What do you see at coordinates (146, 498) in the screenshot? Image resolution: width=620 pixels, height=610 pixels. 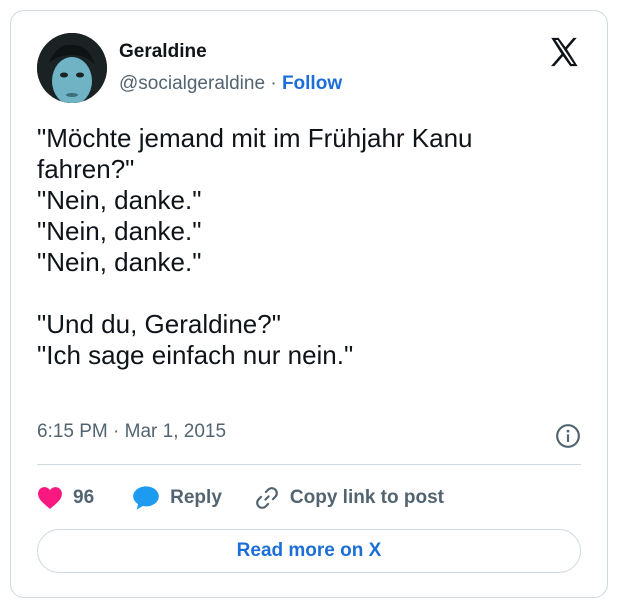 I see `speech-bubble-icon` at bounding box center [146, 498].